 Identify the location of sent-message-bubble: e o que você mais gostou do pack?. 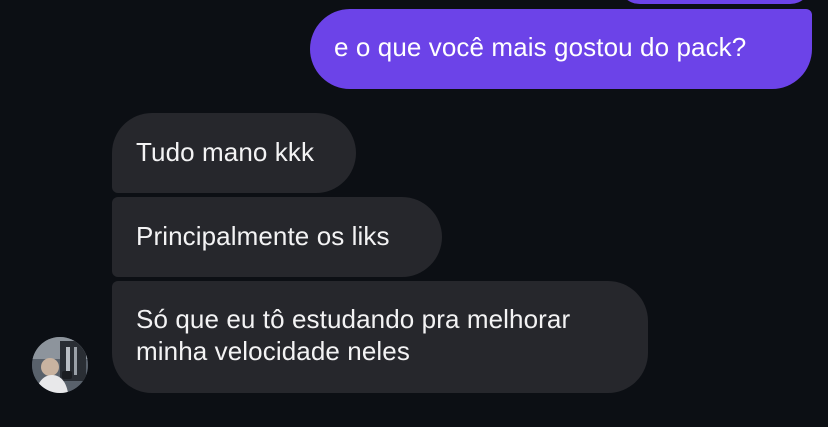
(561, 49).